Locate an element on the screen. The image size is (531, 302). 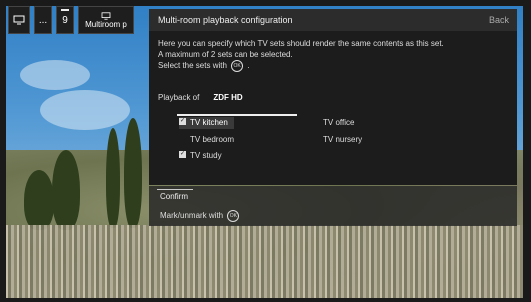
mark-label: Mark/unmark with is located at coordinates (192, 216).